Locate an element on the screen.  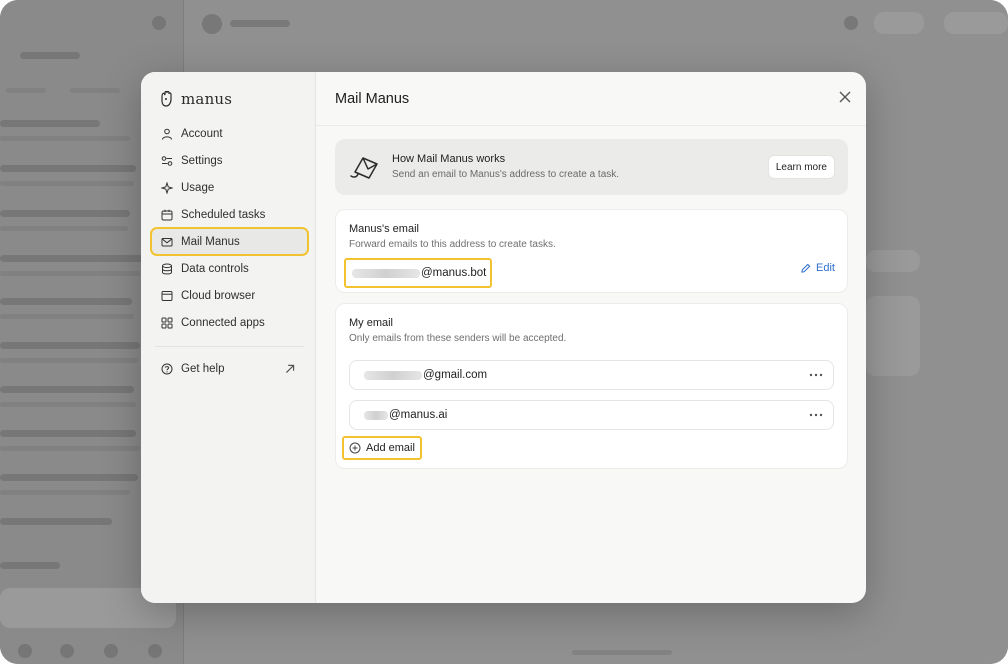
sparkle-icon is located at coordinates (167, 187).